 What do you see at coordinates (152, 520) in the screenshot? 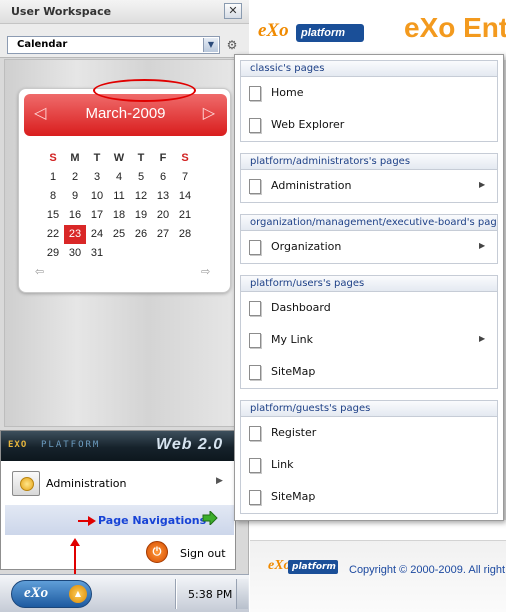
I see `page-navigations-label: Page Navigations` at bounding box center [152, 520].